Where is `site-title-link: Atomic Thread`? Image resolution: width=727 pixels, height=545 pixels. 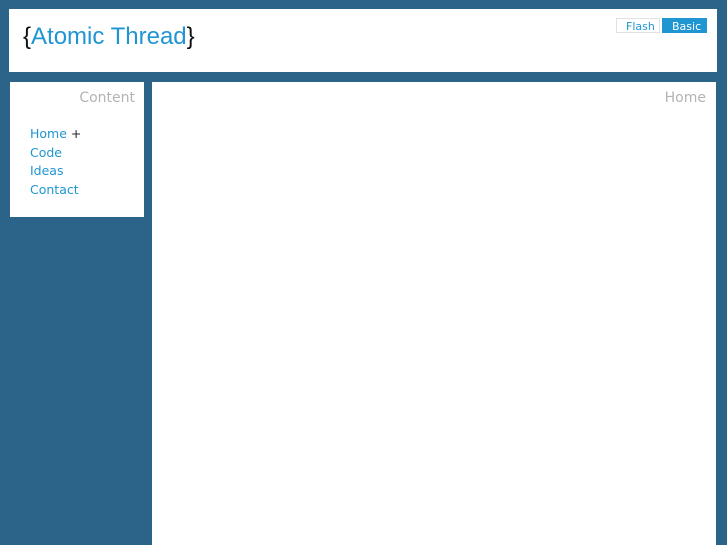 site-title-link: Atomic Thread is located at coordinates (109, 36).